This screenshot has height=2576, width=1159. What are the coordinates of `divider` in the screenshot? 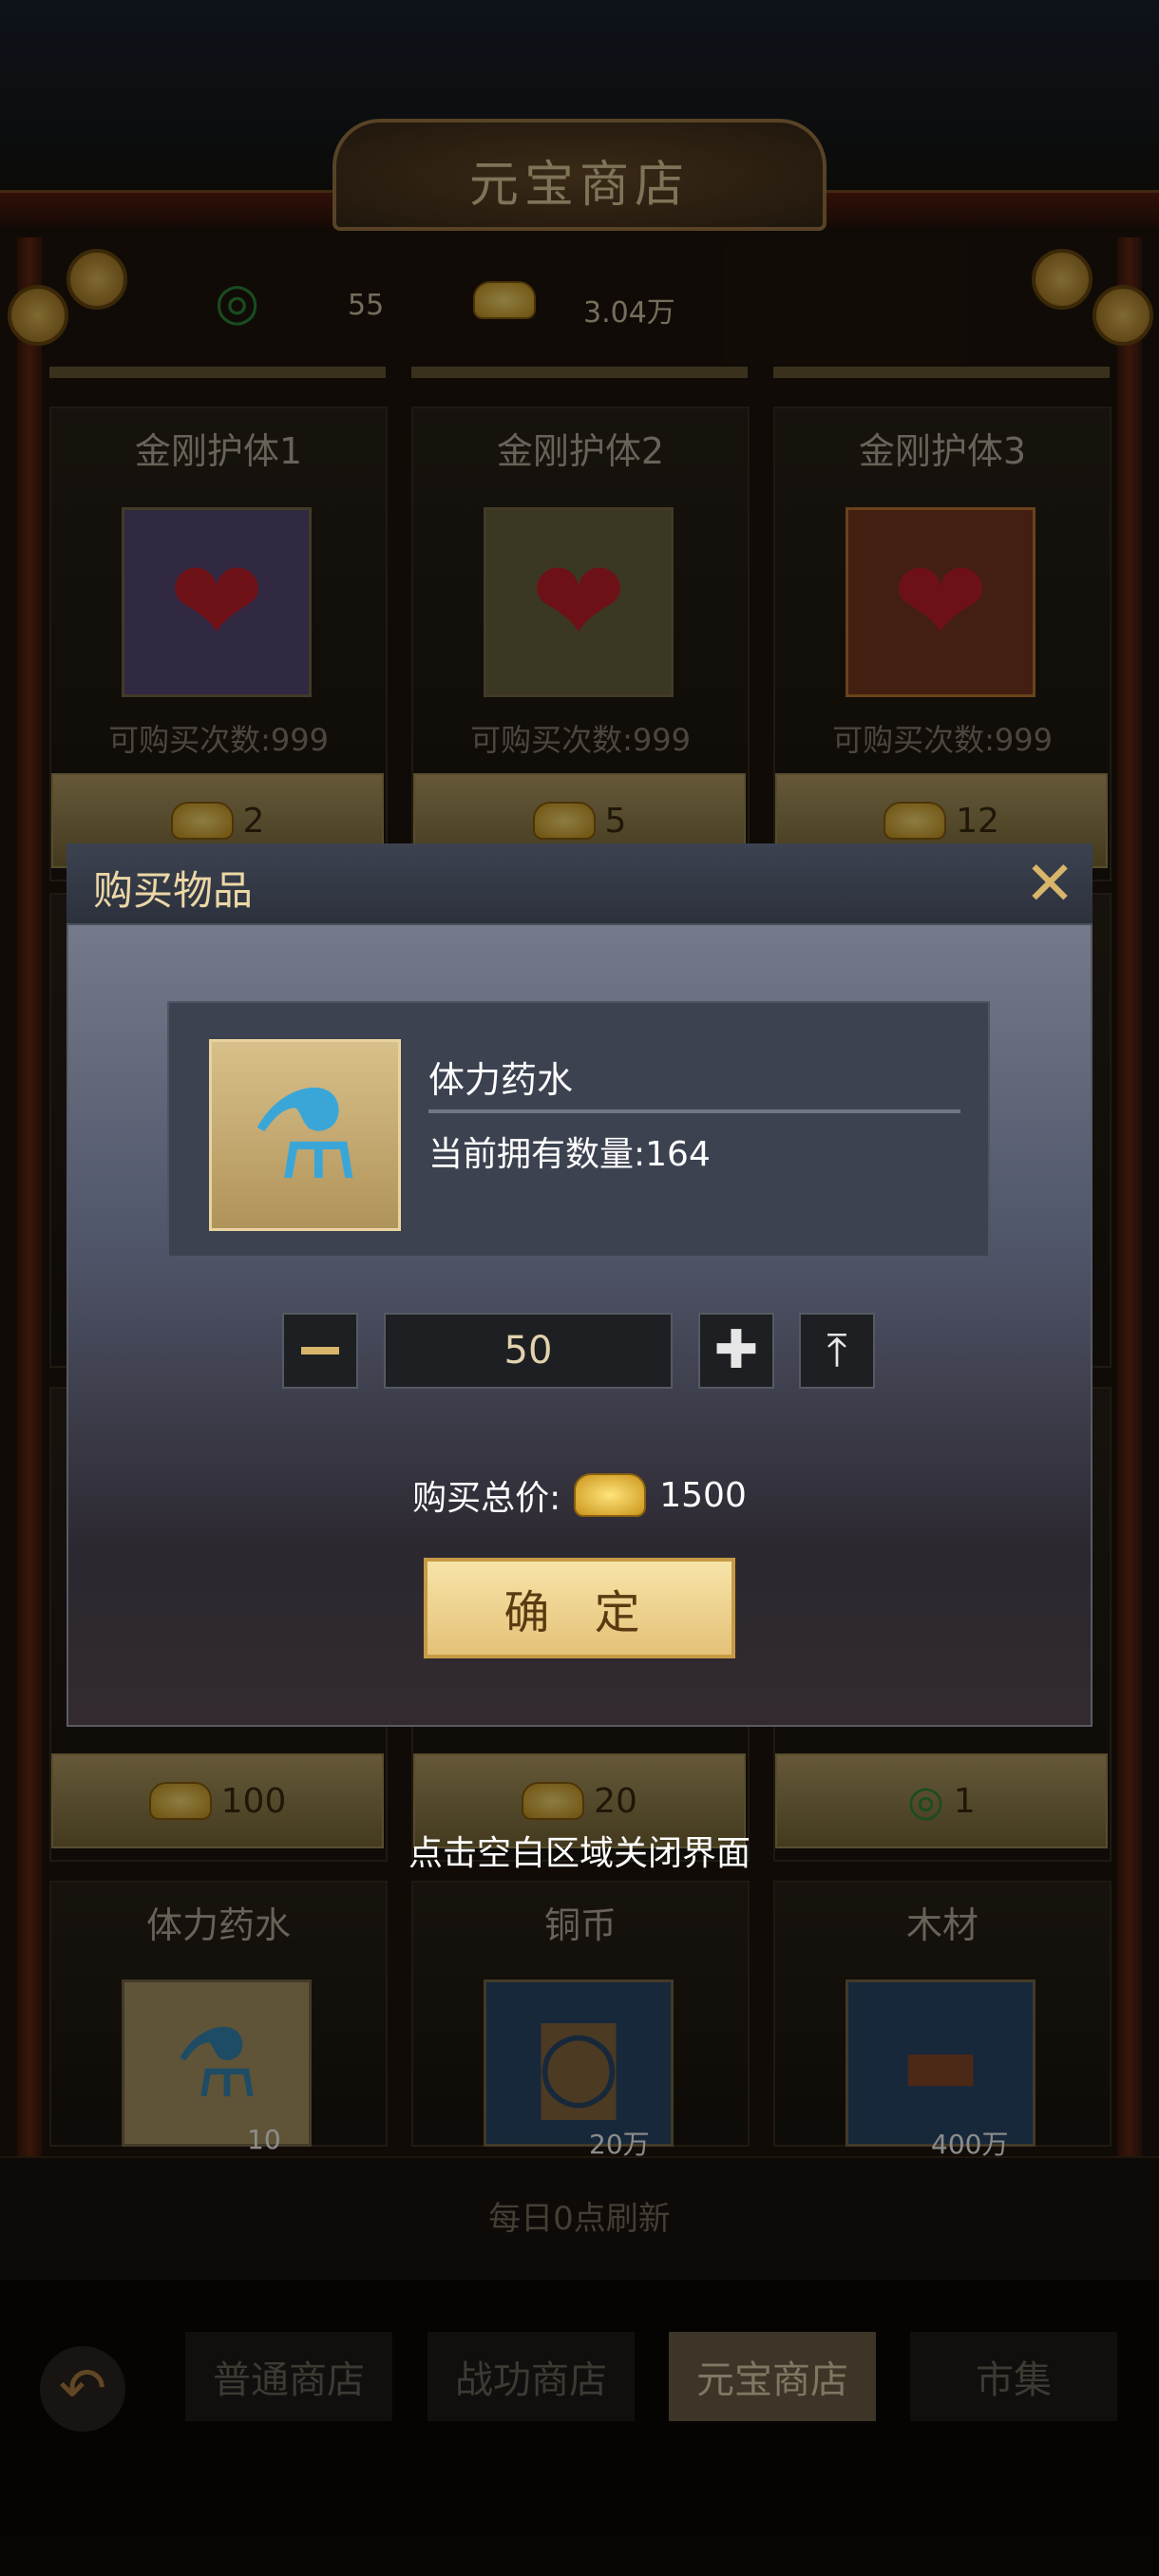 It's located at (694, 1111).